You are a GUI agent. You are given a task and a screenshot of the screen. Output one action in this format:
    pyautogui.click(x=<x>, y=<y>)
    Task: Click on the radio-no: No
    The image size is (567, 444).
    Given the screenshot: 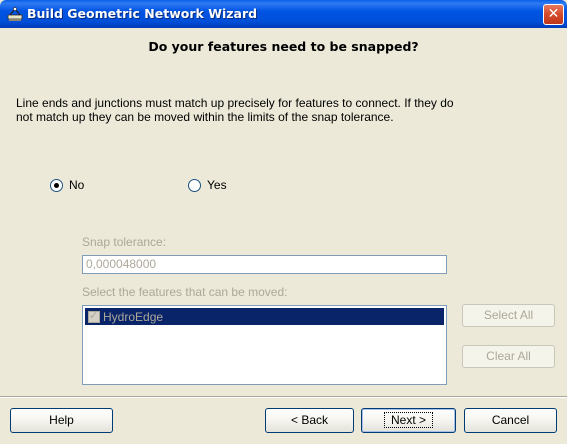 What is the action you would take?
    pyautogui.click(x=67, y=185)
    